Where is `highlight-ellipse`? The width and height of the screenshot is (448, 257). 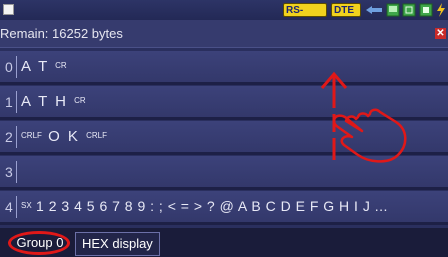
highlight-ellipse is located at coordinates (39, 243).